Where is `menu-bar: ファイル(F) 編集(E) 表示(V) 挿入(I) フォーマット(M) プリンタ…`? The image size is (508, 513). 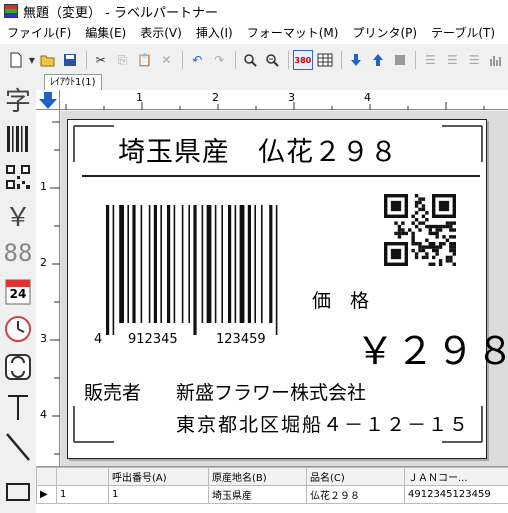
menu-bar: ファイル(F) 編集(E) 表示(V) 挿入(I) フォーマット(M) プリンタ… is located at coordinates (254, 33).